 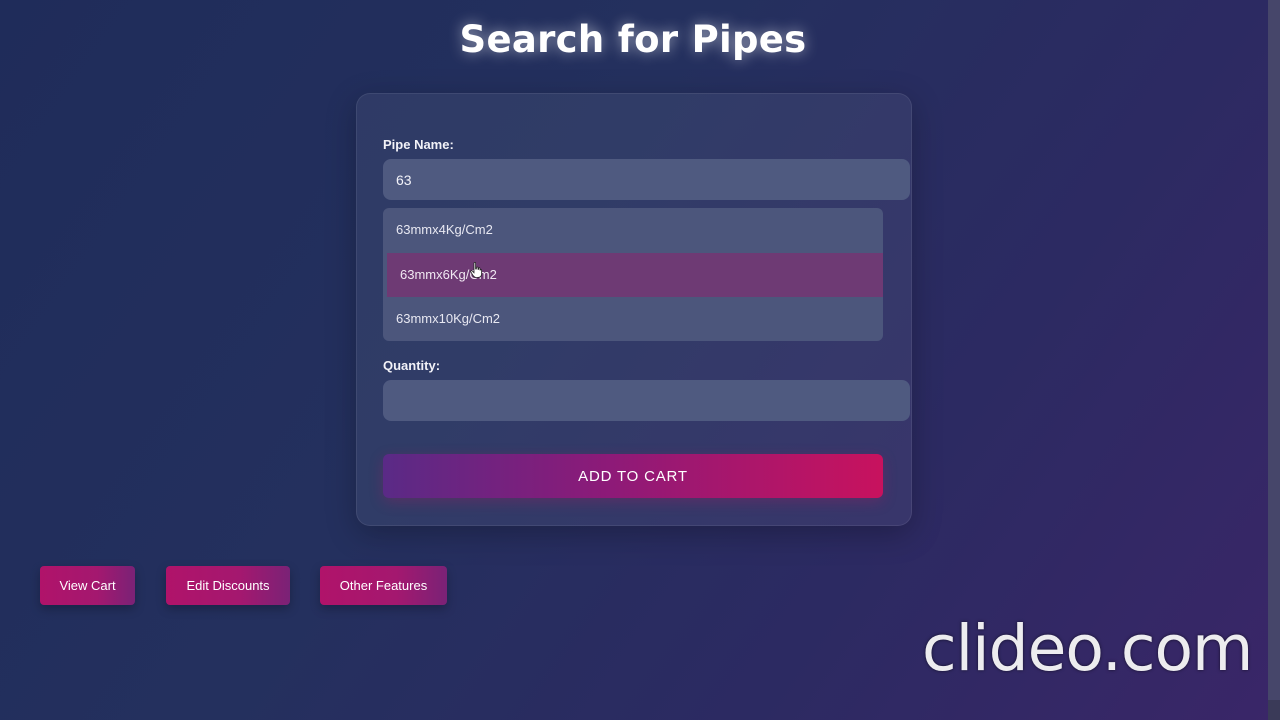 I want to click on view-cart-button: View Cart, so click(x=87, y=585).